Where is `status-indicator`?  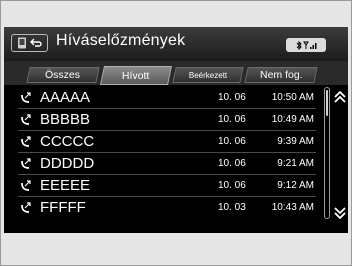
status-indicator is located at coordinates (306, 45).